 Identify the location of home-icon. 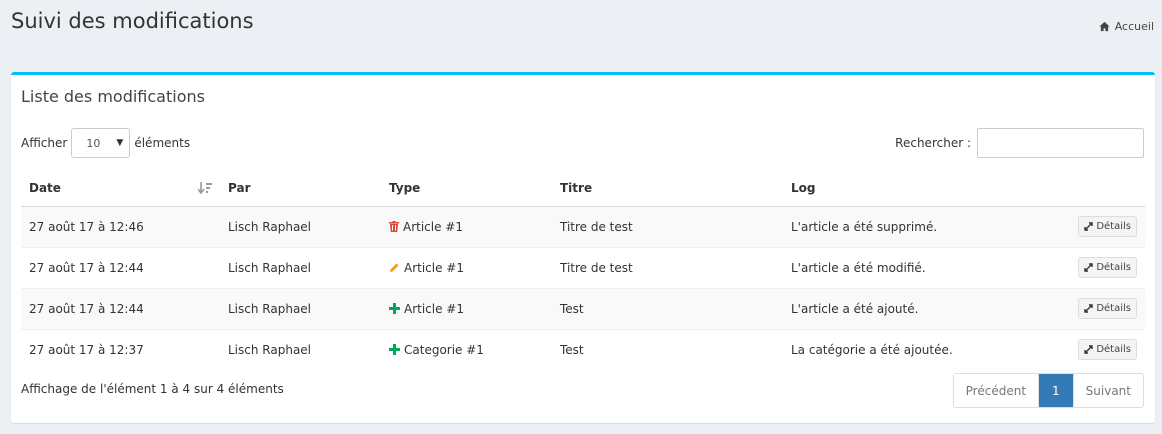
(1104, 26).